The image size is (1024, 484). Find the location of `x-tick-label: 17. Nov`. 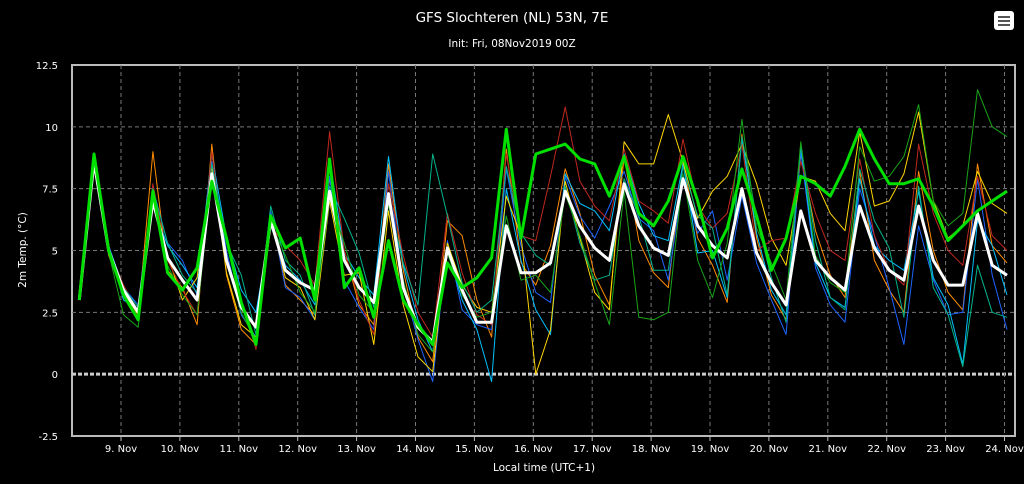

x-tick-label: 17. Nov is located at coordinates (592, 449).